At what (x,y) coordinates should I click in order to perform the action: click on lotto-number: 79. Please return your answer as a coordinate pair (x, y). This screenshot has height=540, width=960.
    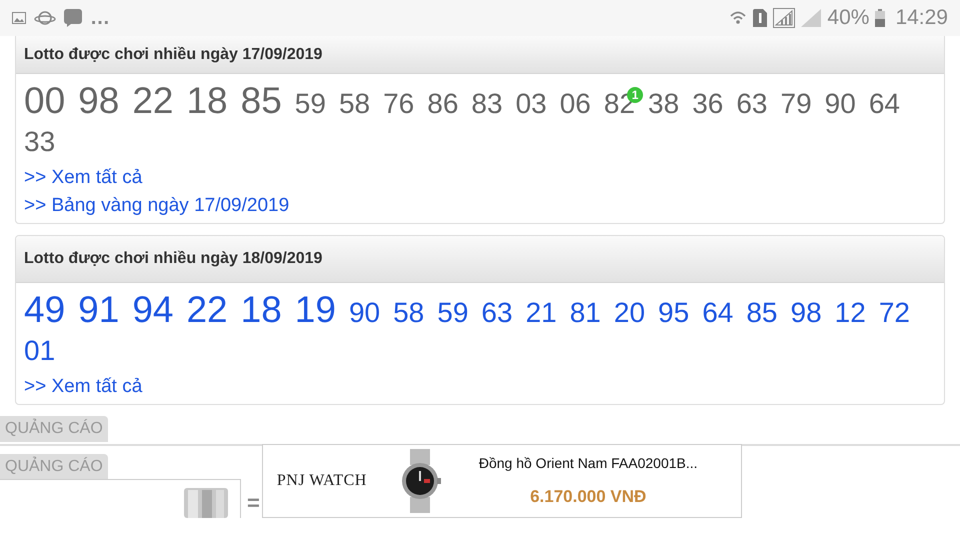
    Looking at the image, I should click on (796, 104).